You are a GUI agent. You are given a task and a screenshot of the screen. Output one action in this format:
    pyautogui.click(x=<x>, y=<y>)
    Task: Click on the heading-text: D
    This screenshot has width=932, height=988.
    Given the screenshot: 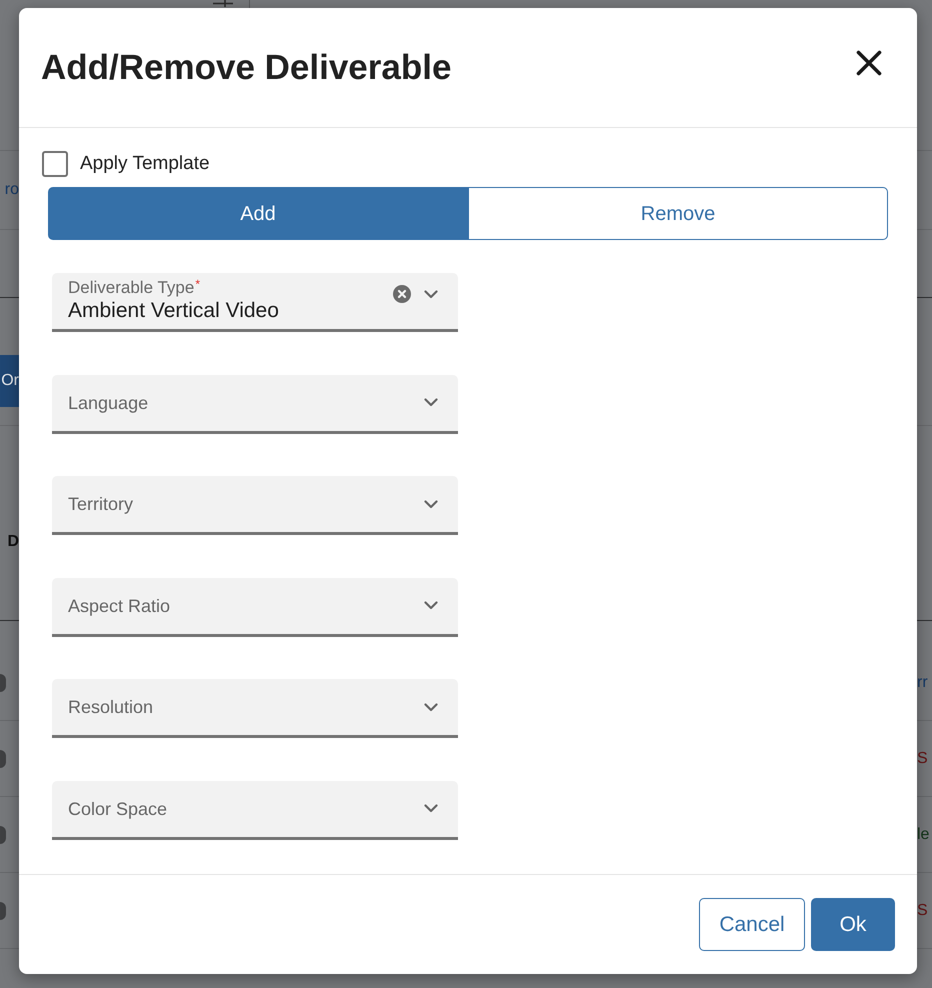 What is the action you would take?
    pyautogui.click(x=13, y=542)
    